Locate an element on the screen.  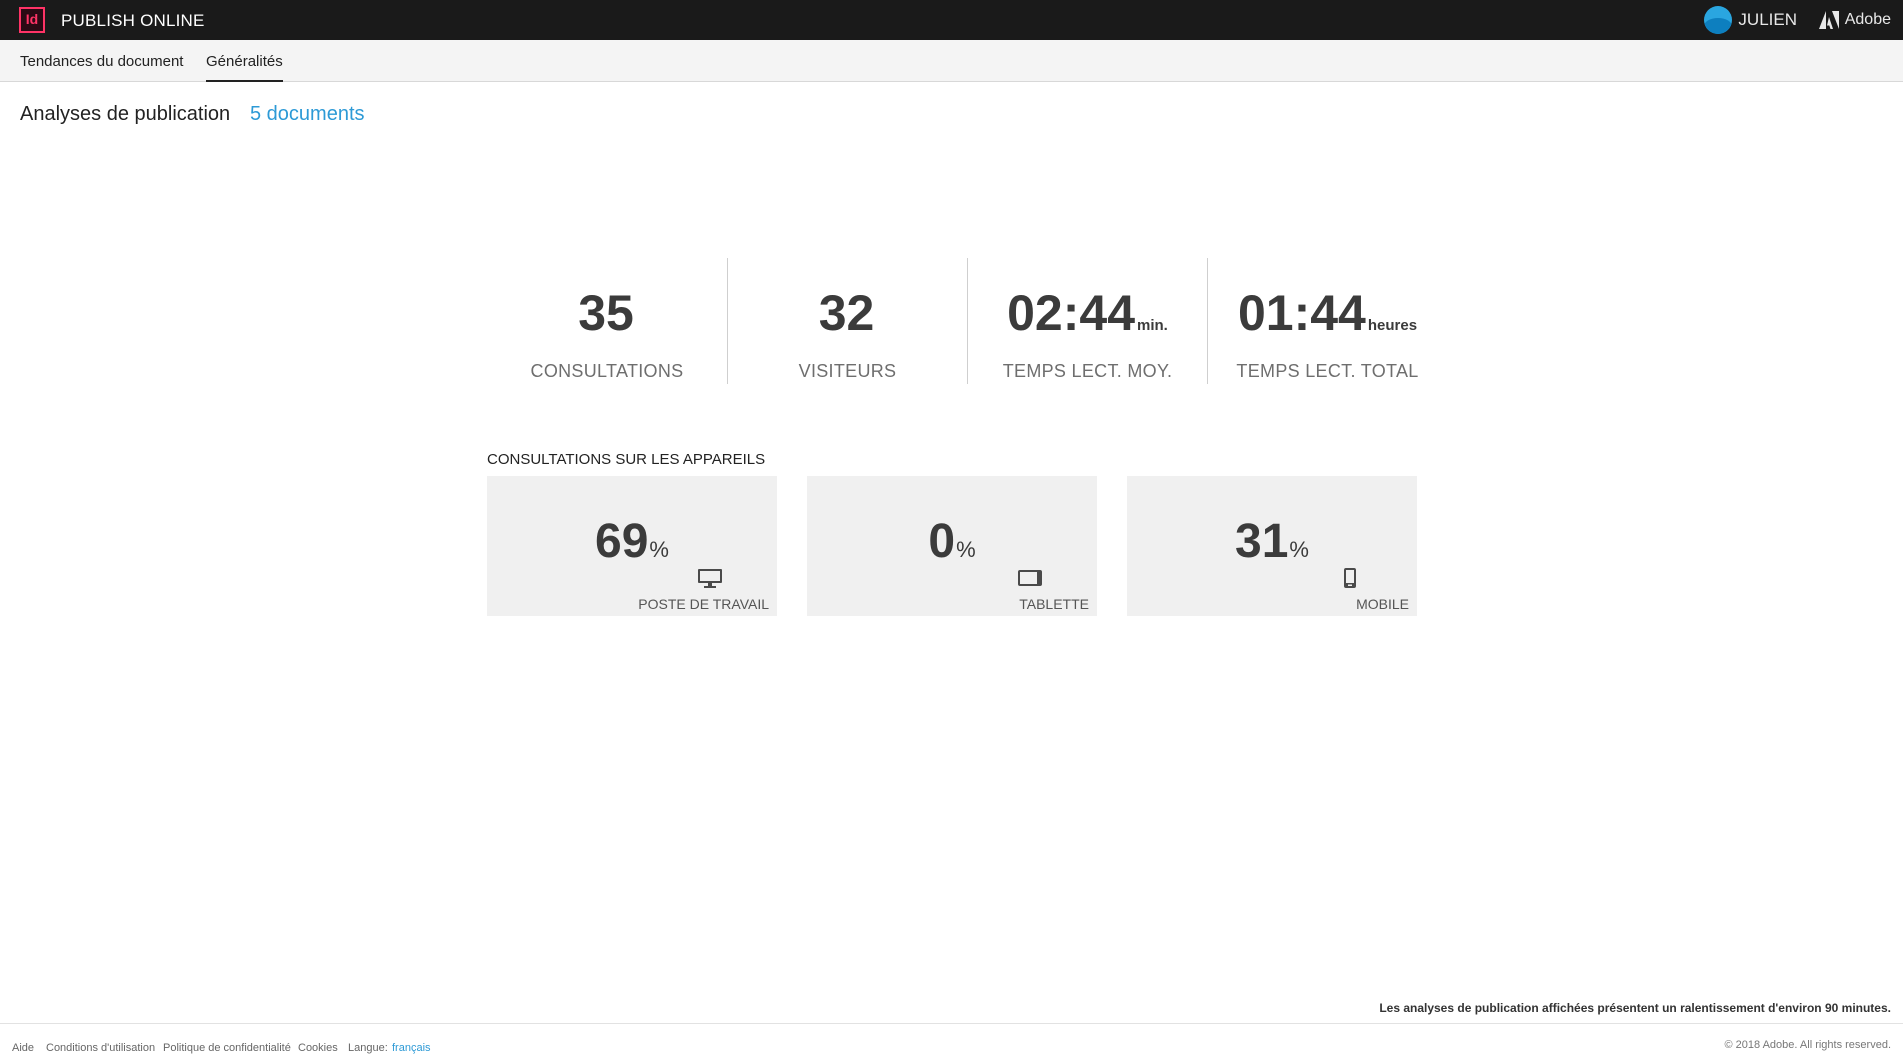
footer-link-privacy: Politique de confidentialité is located at coordinates (227, 1048).